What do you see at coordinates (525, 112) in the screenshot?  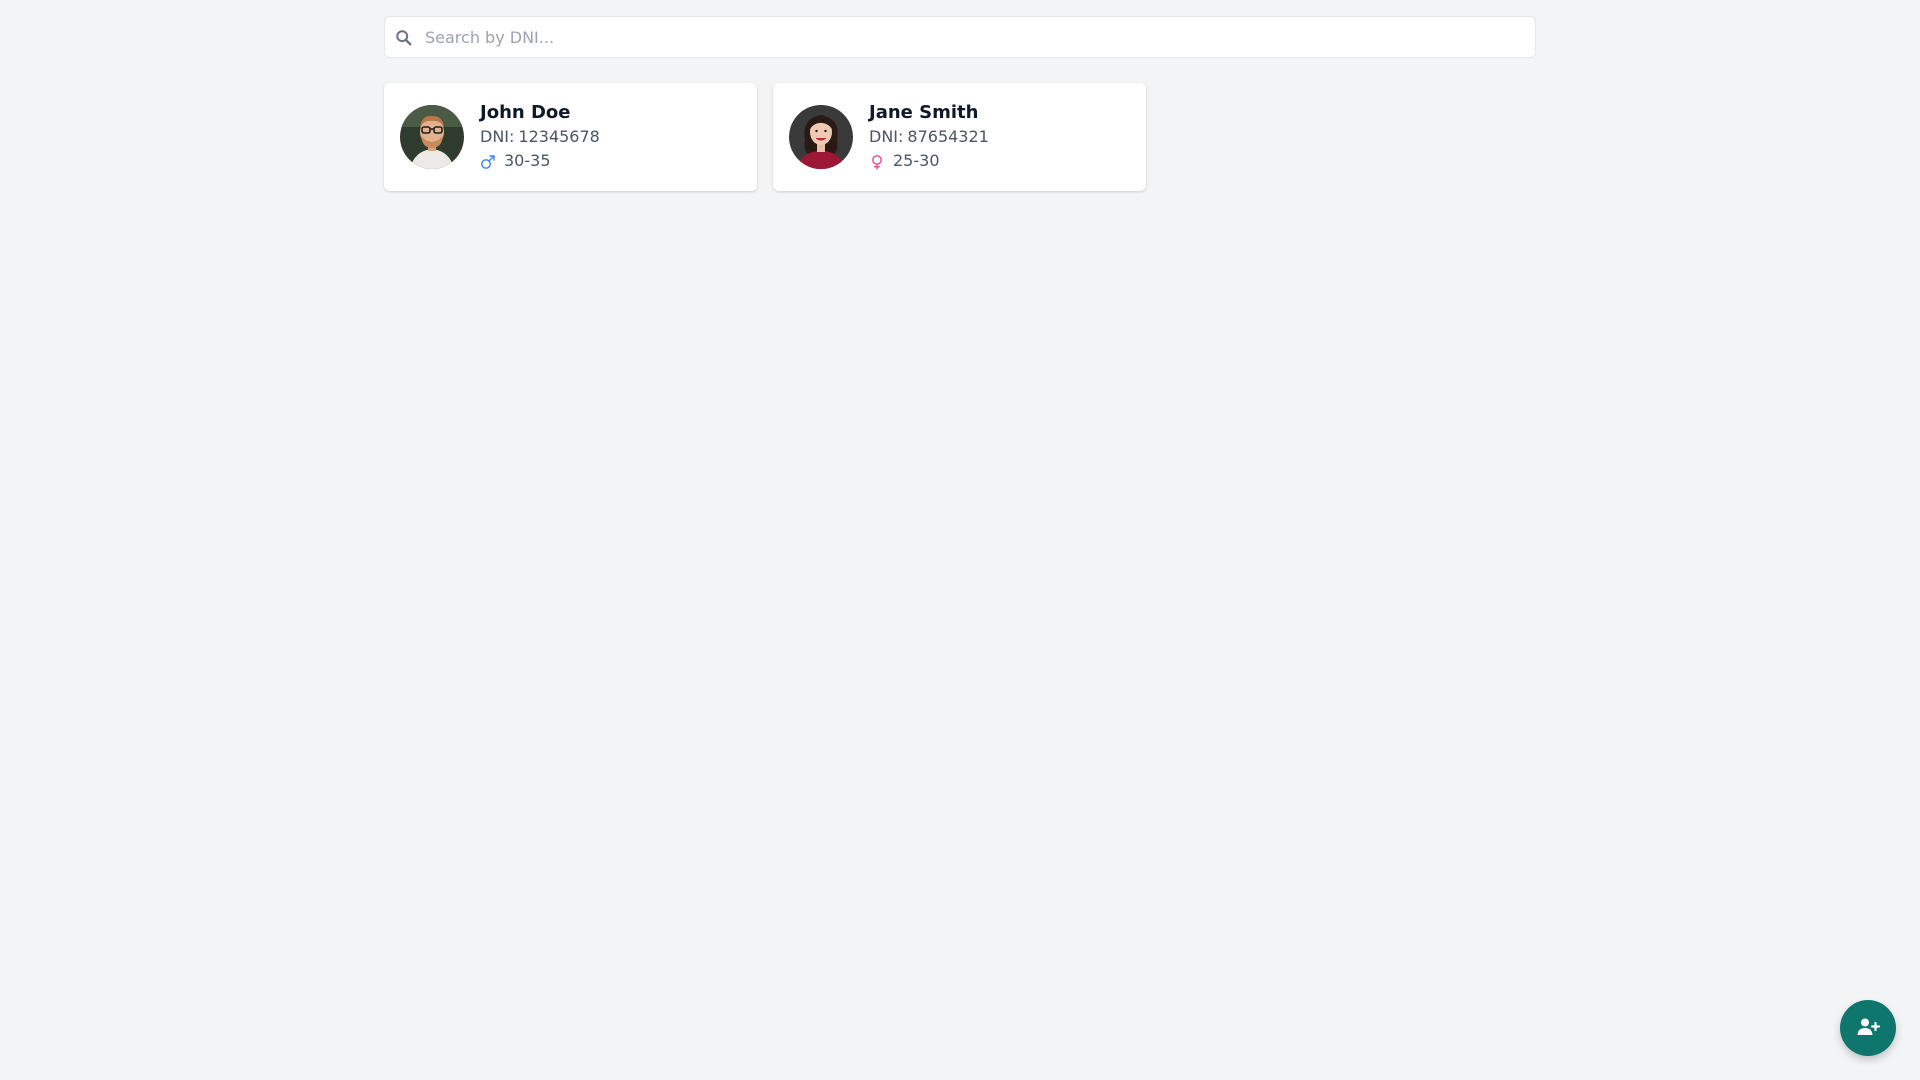 I see `person-name: John Doe` at bounding box center [525, 112].